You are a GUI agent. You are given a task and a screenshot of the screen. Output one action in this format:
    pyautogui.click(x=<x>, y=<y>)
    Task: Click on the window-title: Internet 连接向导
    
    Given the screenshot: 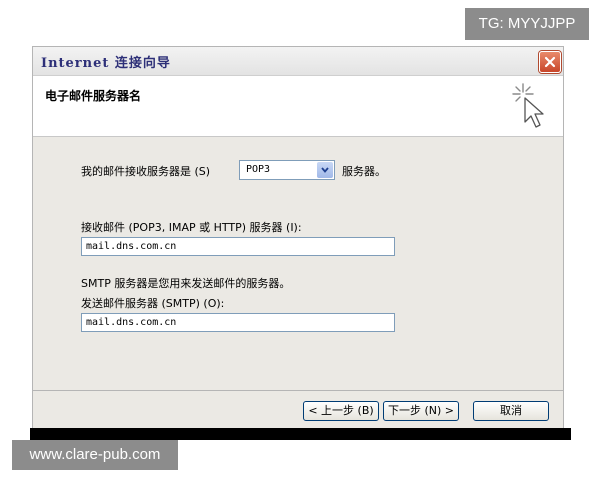 What is the action you would take?
    pyautogui.click(x=106, y=63)
    